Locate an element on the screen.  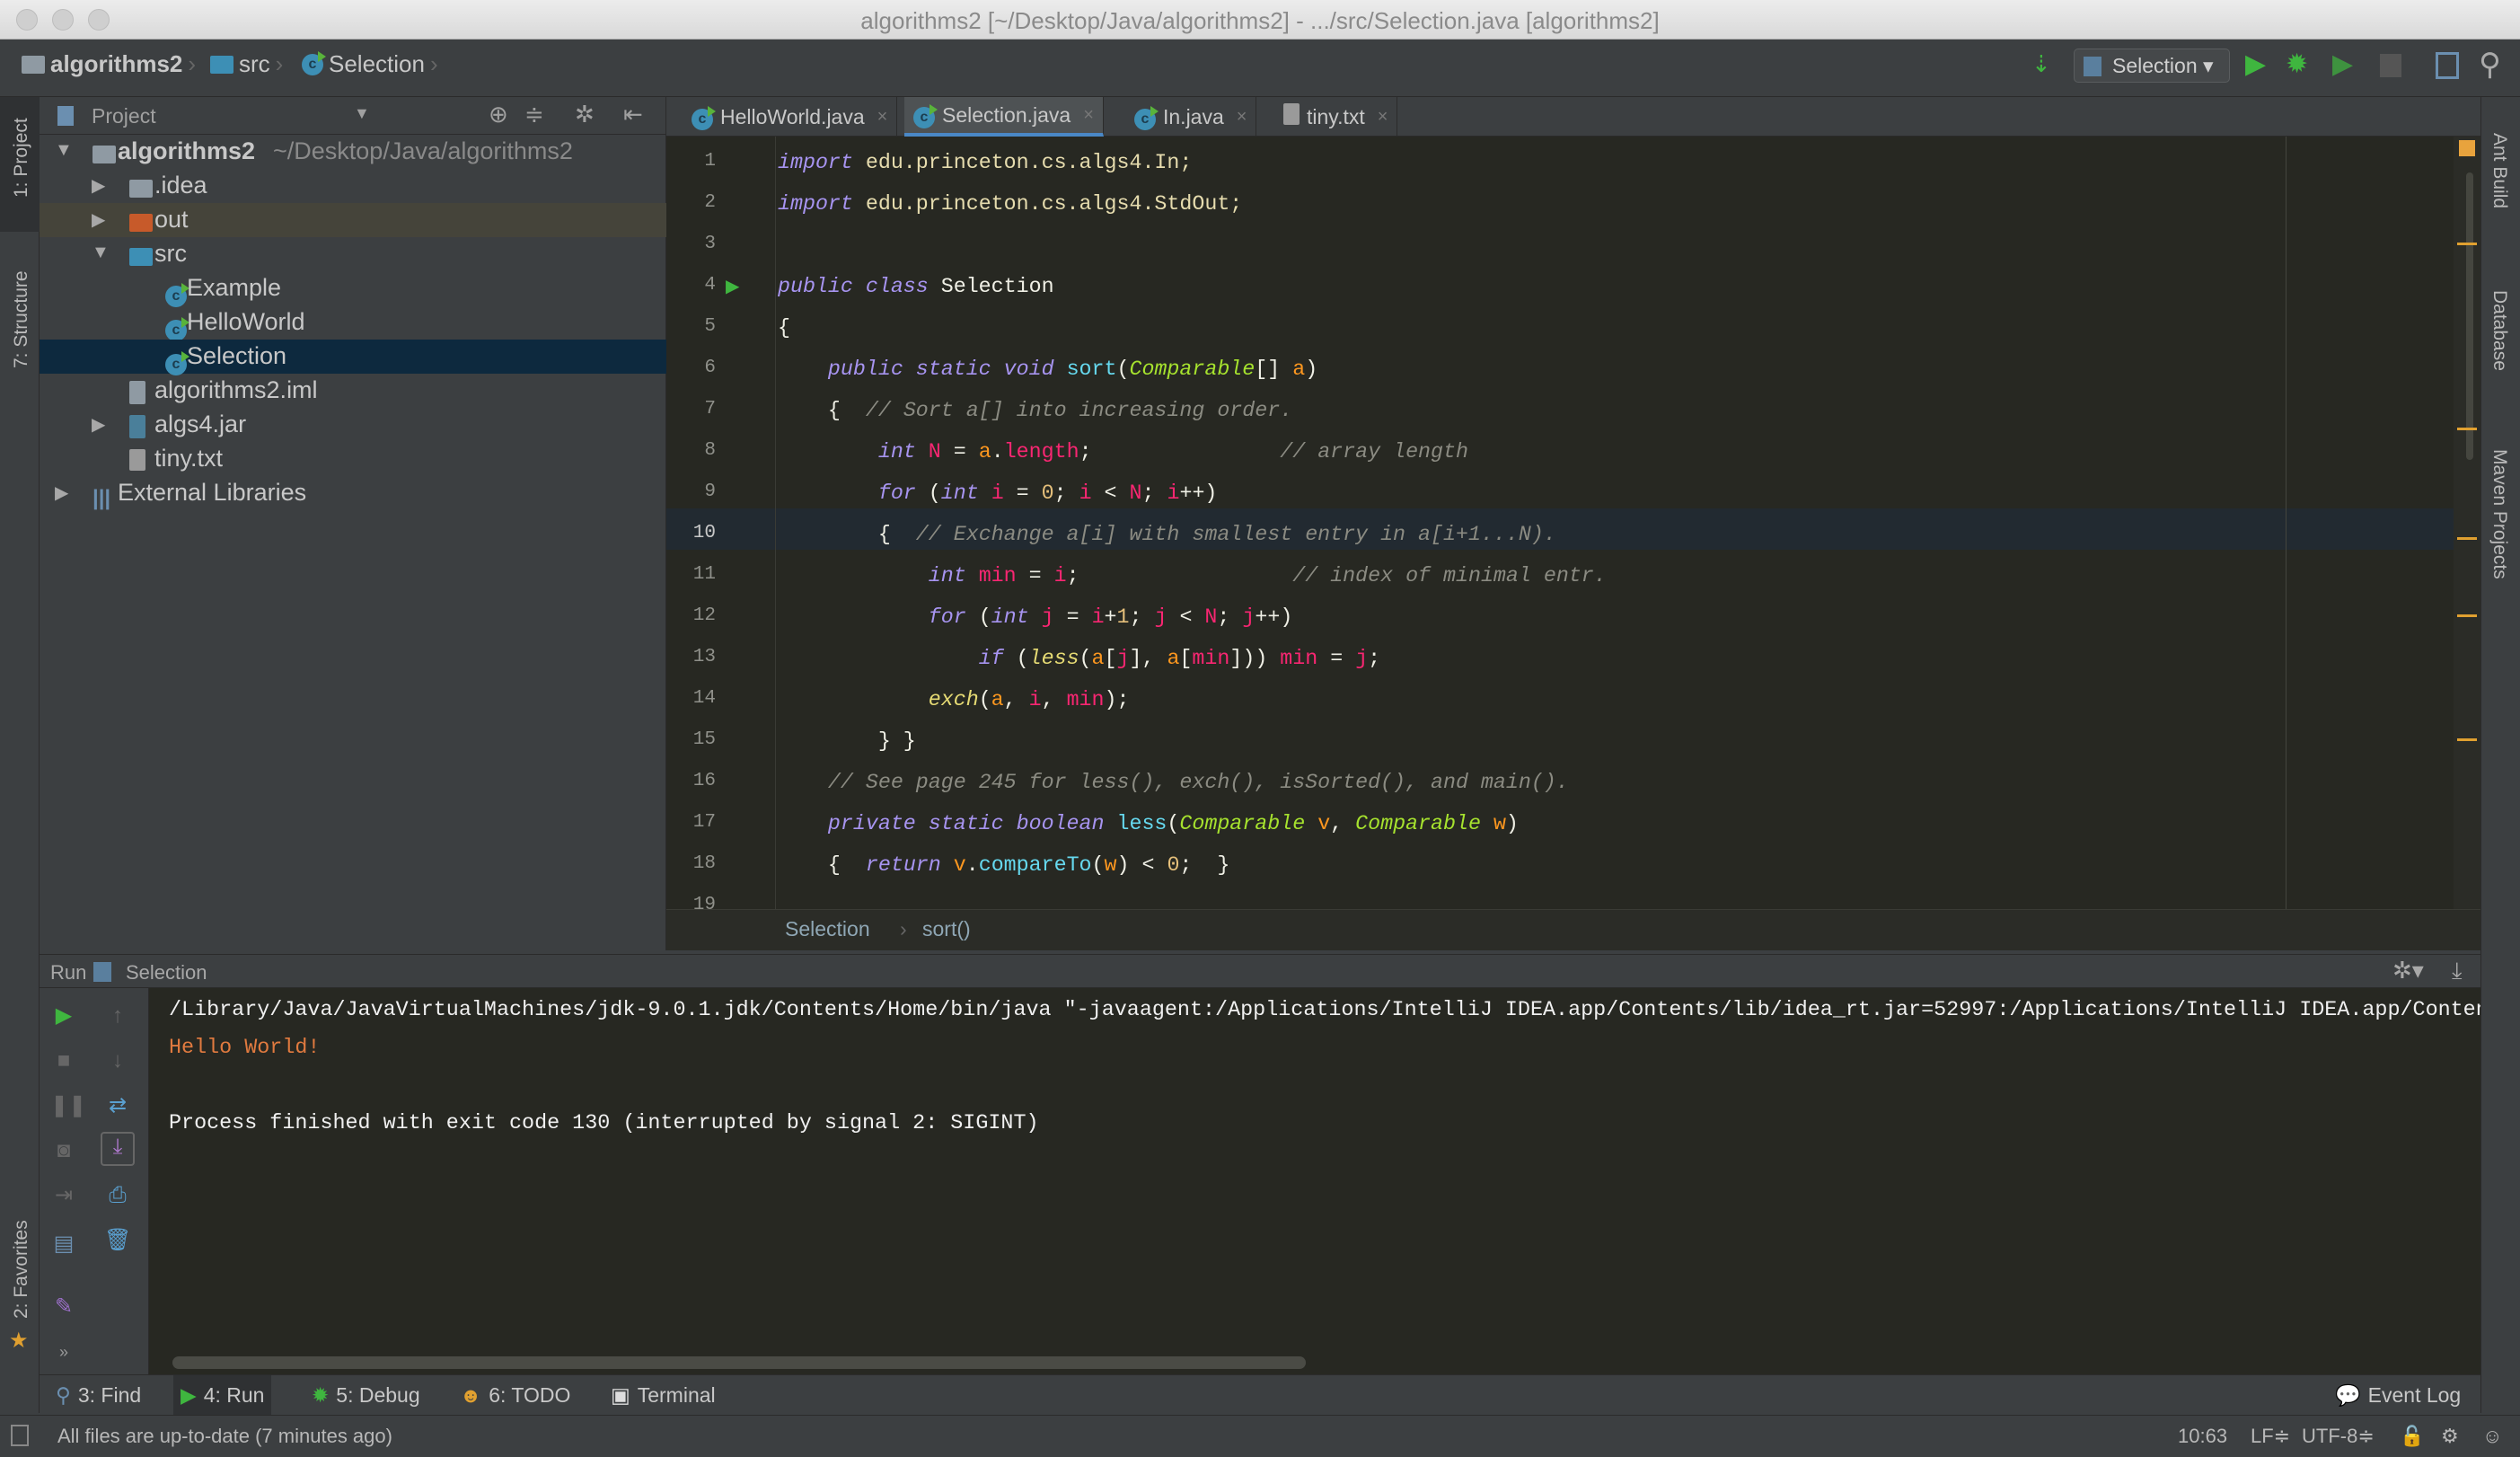
project-view-select: Project is located at coordinates (124, 116).